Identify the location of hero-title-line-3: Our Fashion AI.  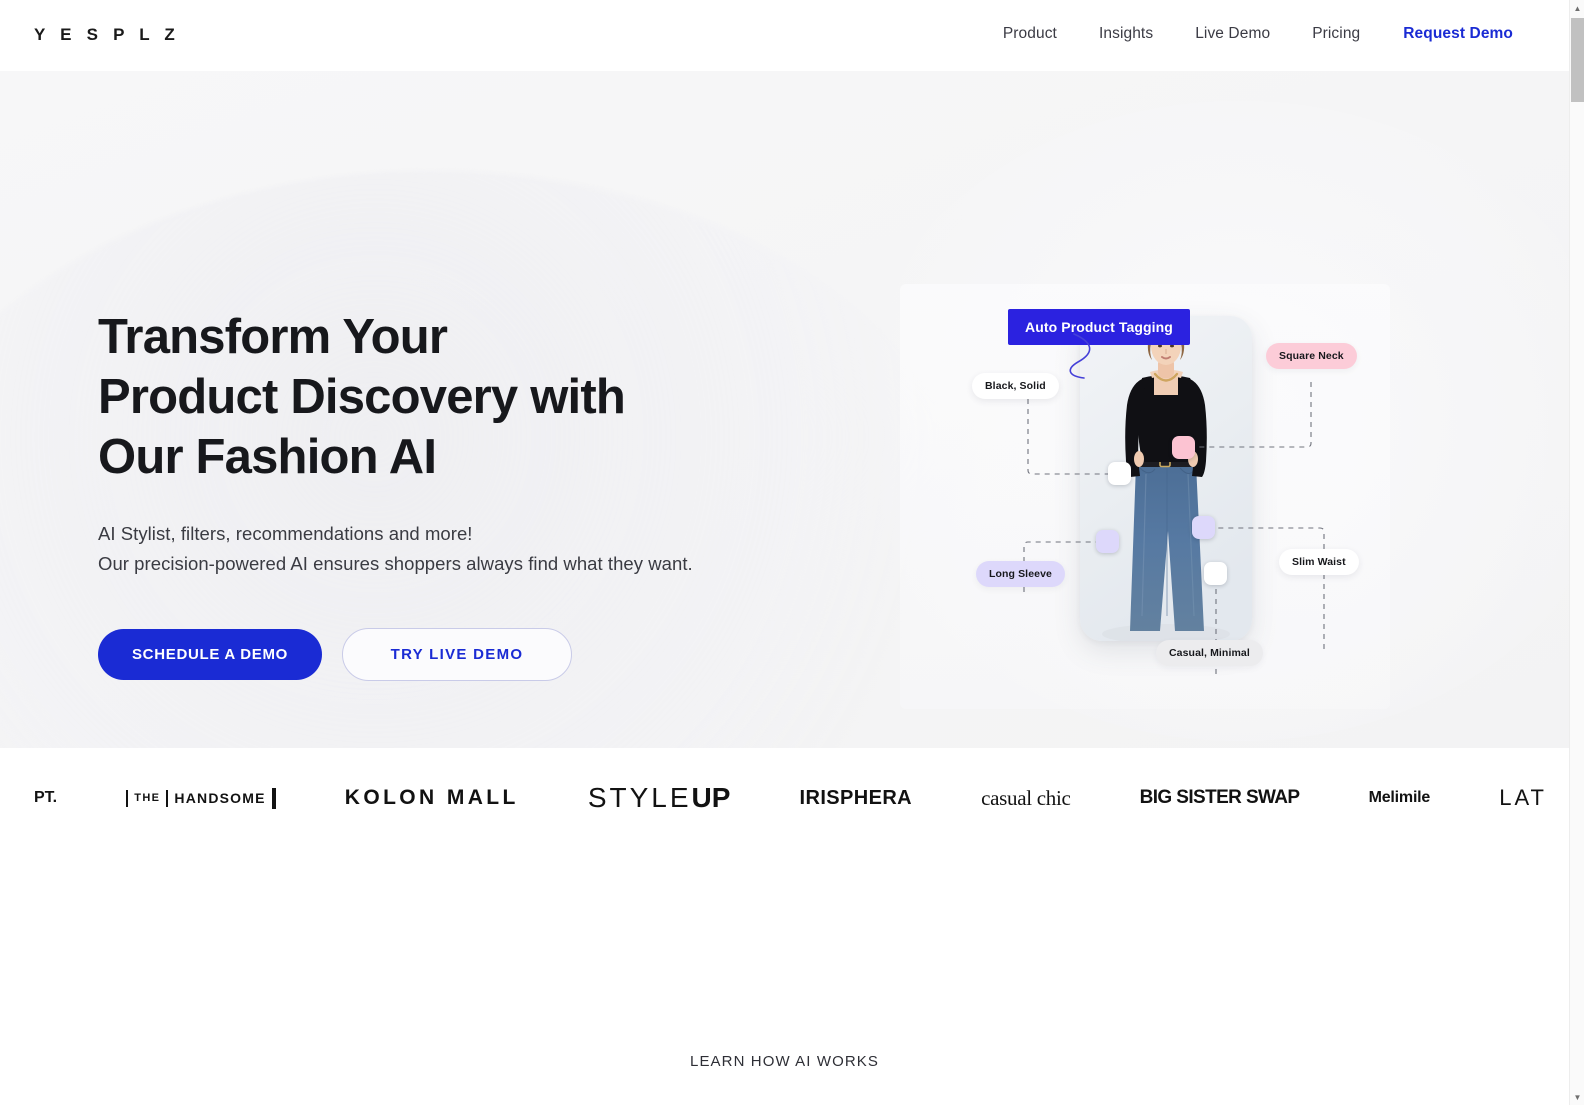
(267, 457).